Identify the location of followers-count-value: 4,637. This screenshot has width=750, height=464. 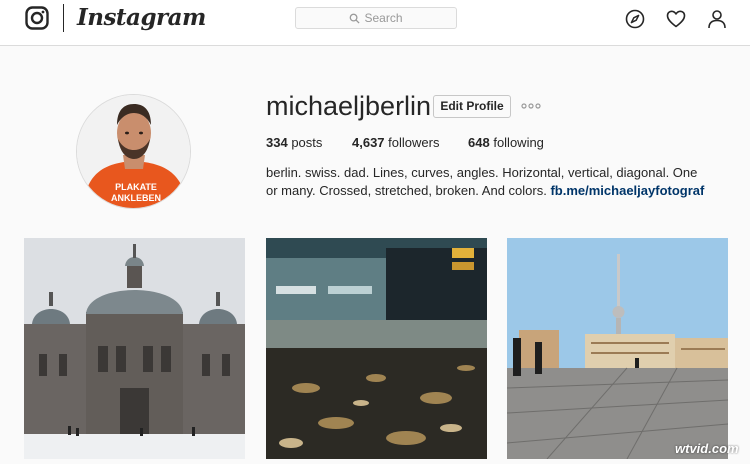
(368, 142).